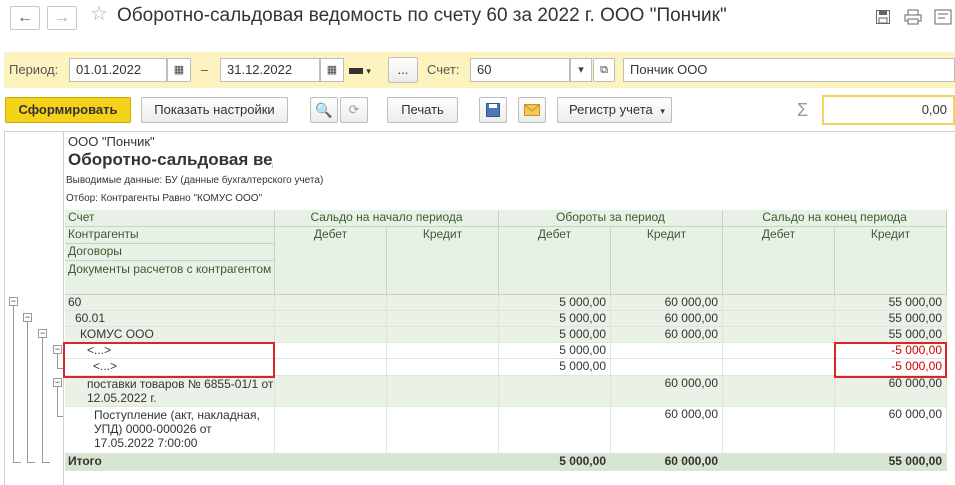  I want to click on row-empty-contract-end-debit, so click(779, 351).